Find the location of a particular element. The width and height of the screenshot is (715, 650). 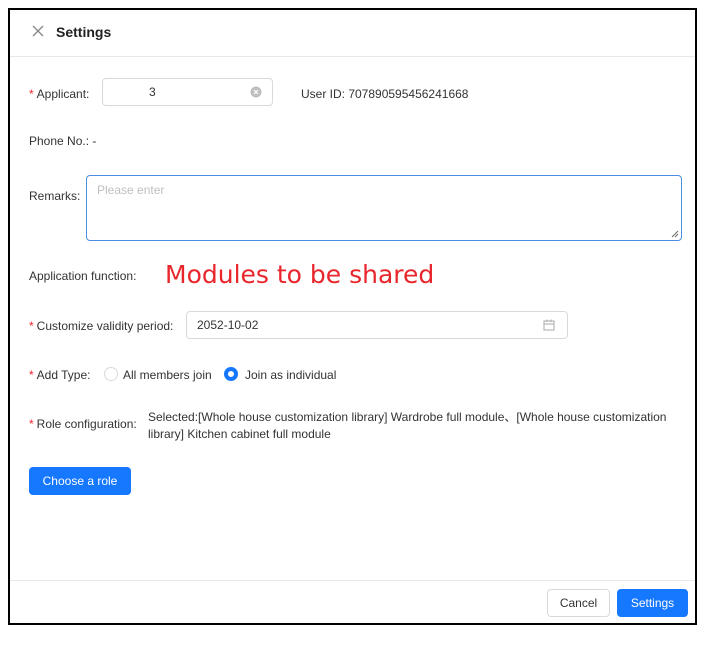

validity-label: Customize validity period: is located at coordinates (105, 326).